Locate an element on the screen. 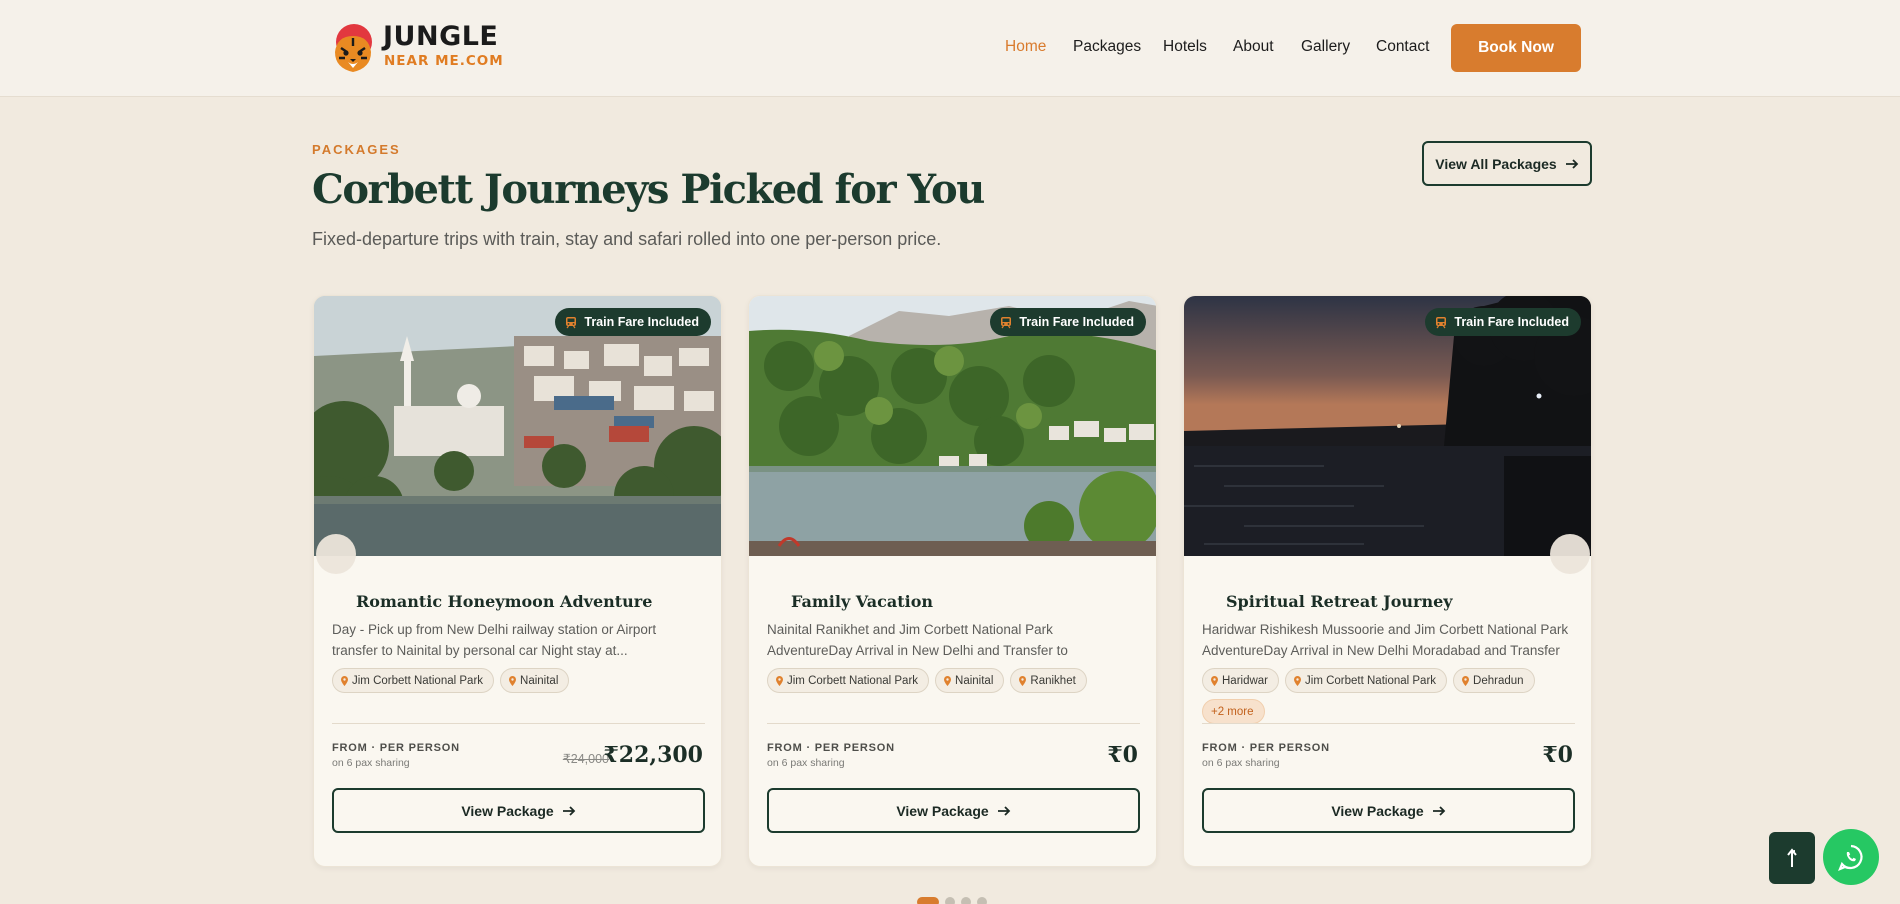 The image size is (1900, 904). location-tag-label: Ranikhet is located at coordinates (1053, 680).